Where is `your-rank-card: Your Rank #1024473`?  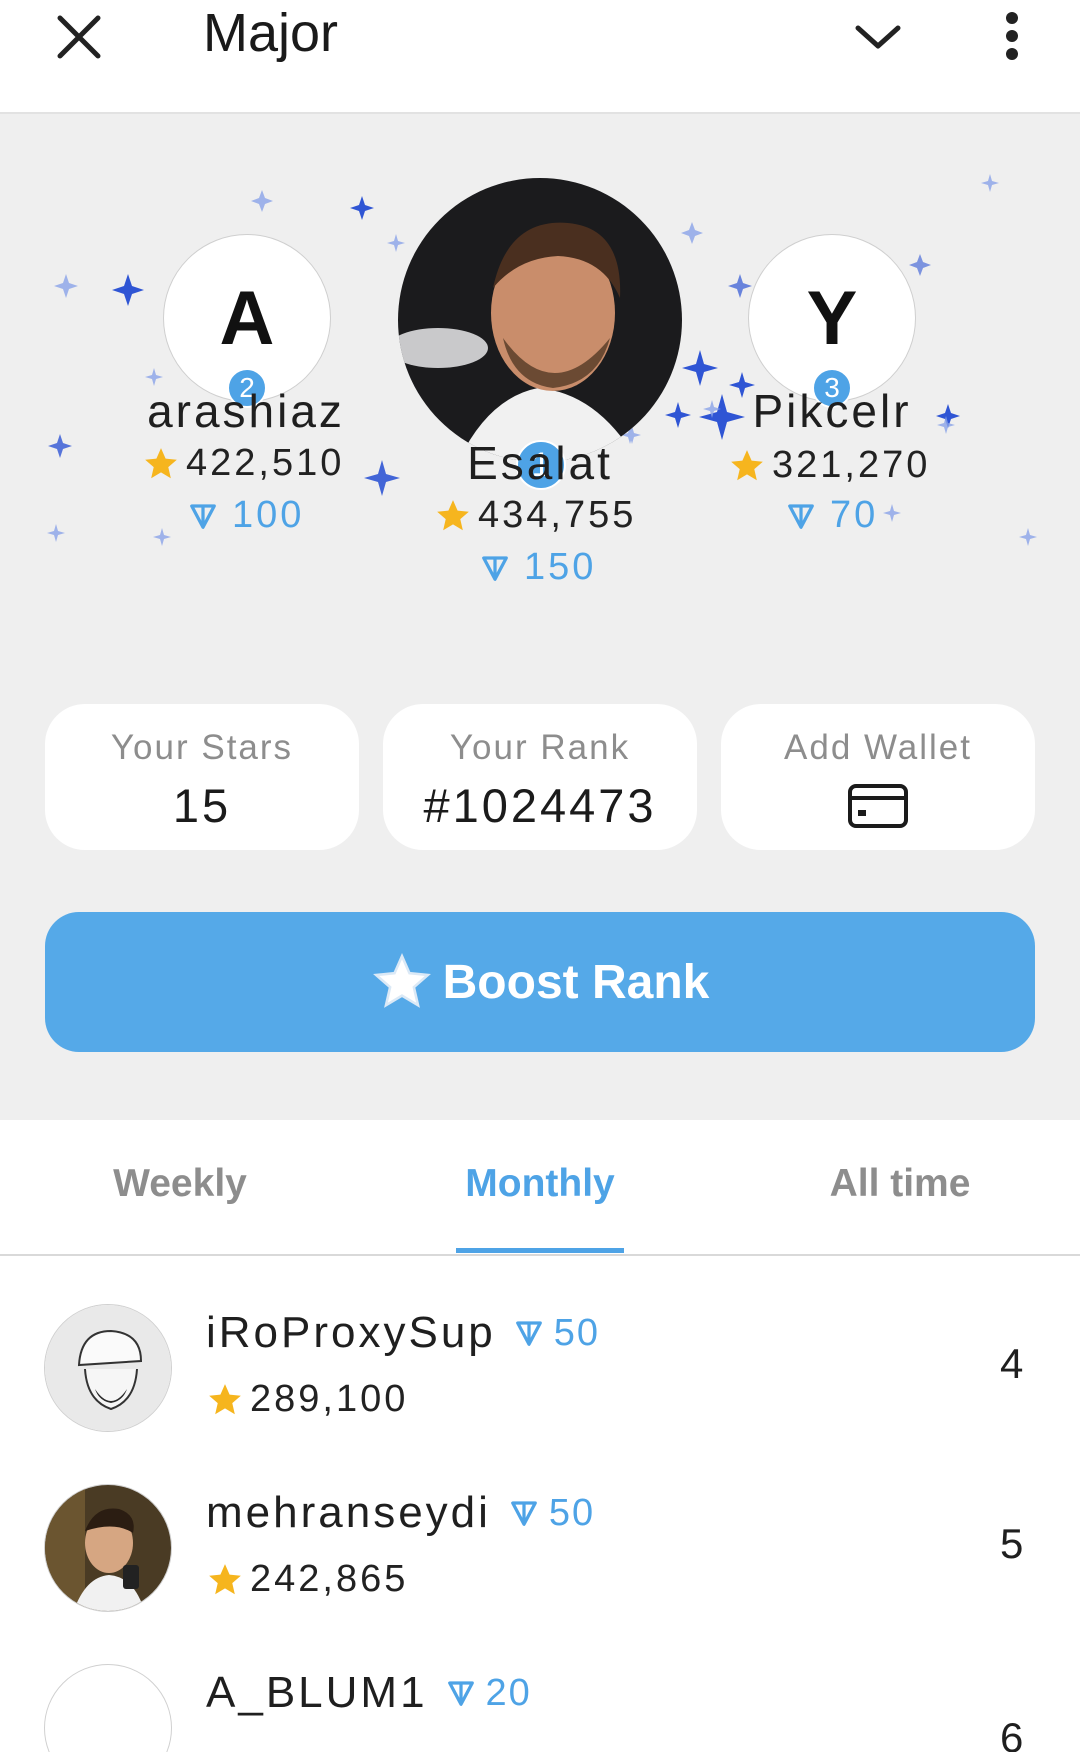 your-rank-card: Your Rank #1024473 is located at coordinates (540, 777).